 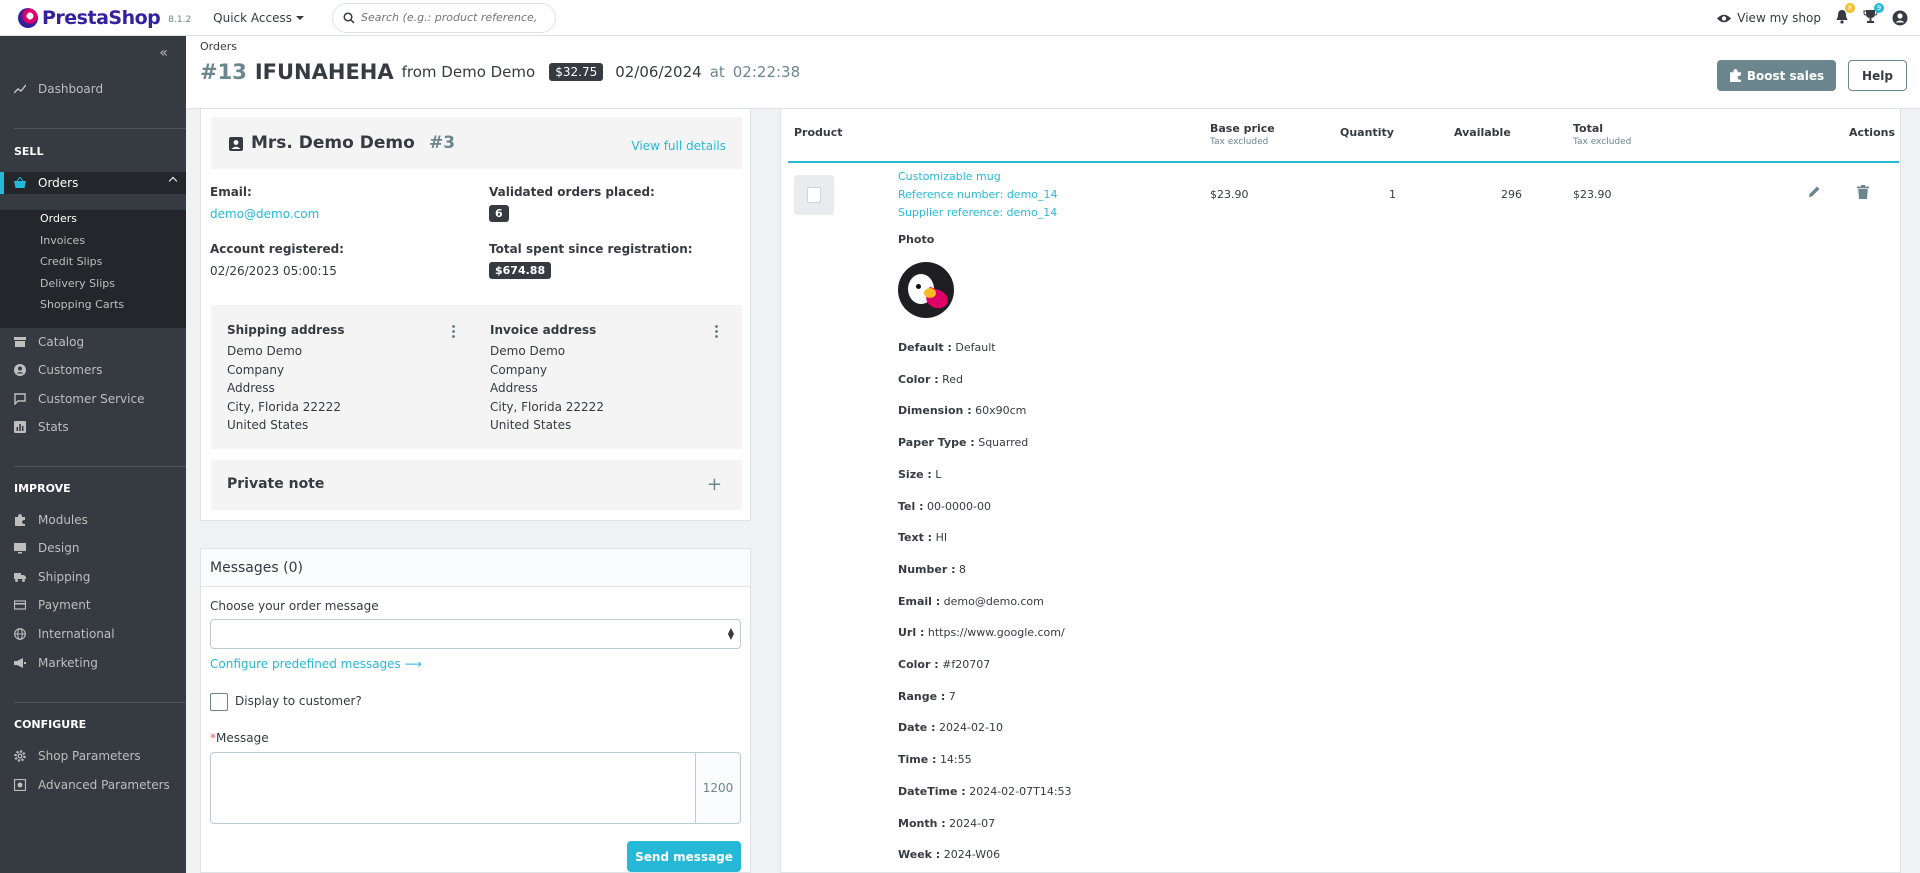 What do you see at coordinates (1768, 18) in the screenshot?
I see `view-my-shop-link: View my shop` at bounding box center [1768, 18].